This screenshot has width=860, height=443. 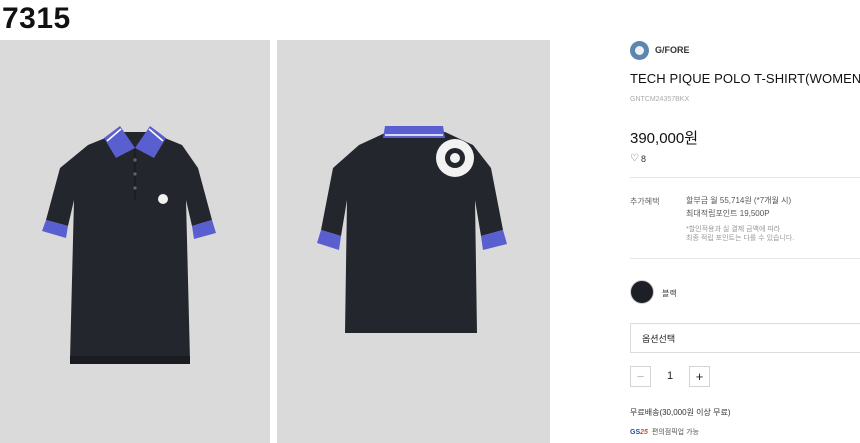 What do you see at coordinates (745, 78) in the screenshot?
I see `product-title: TECH PIQUE POLO T-SHIRT(WOMEN)` at bounding box center [745, 78].